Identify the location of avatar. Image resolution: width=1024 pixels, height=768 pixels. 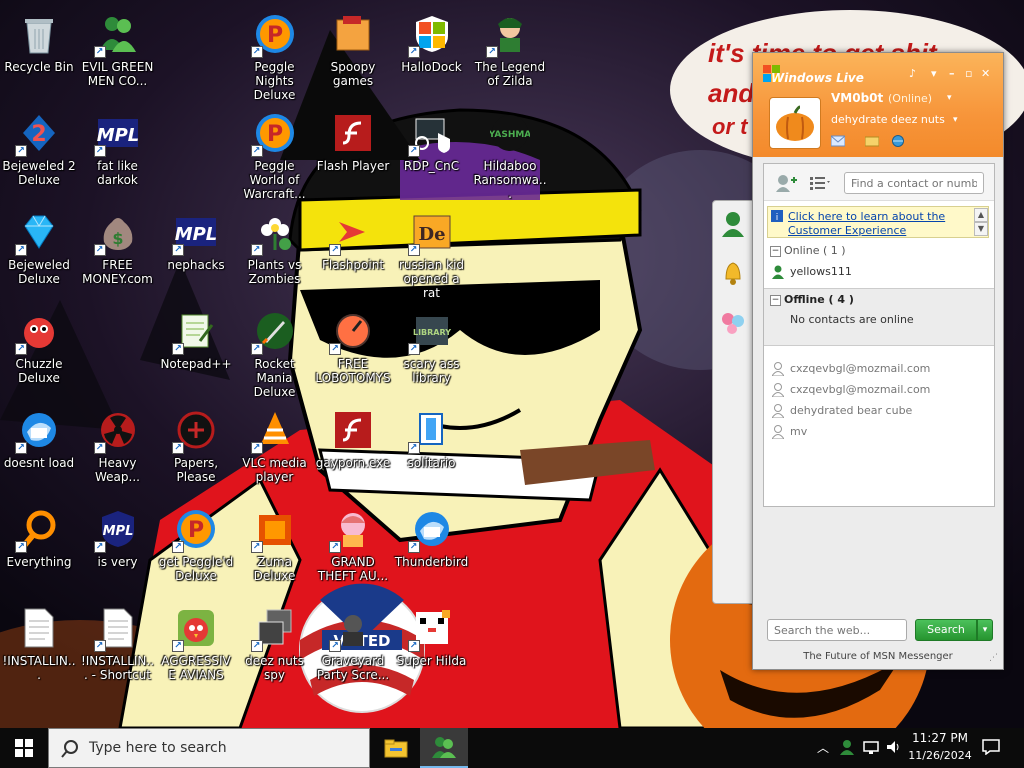
(795, 123).